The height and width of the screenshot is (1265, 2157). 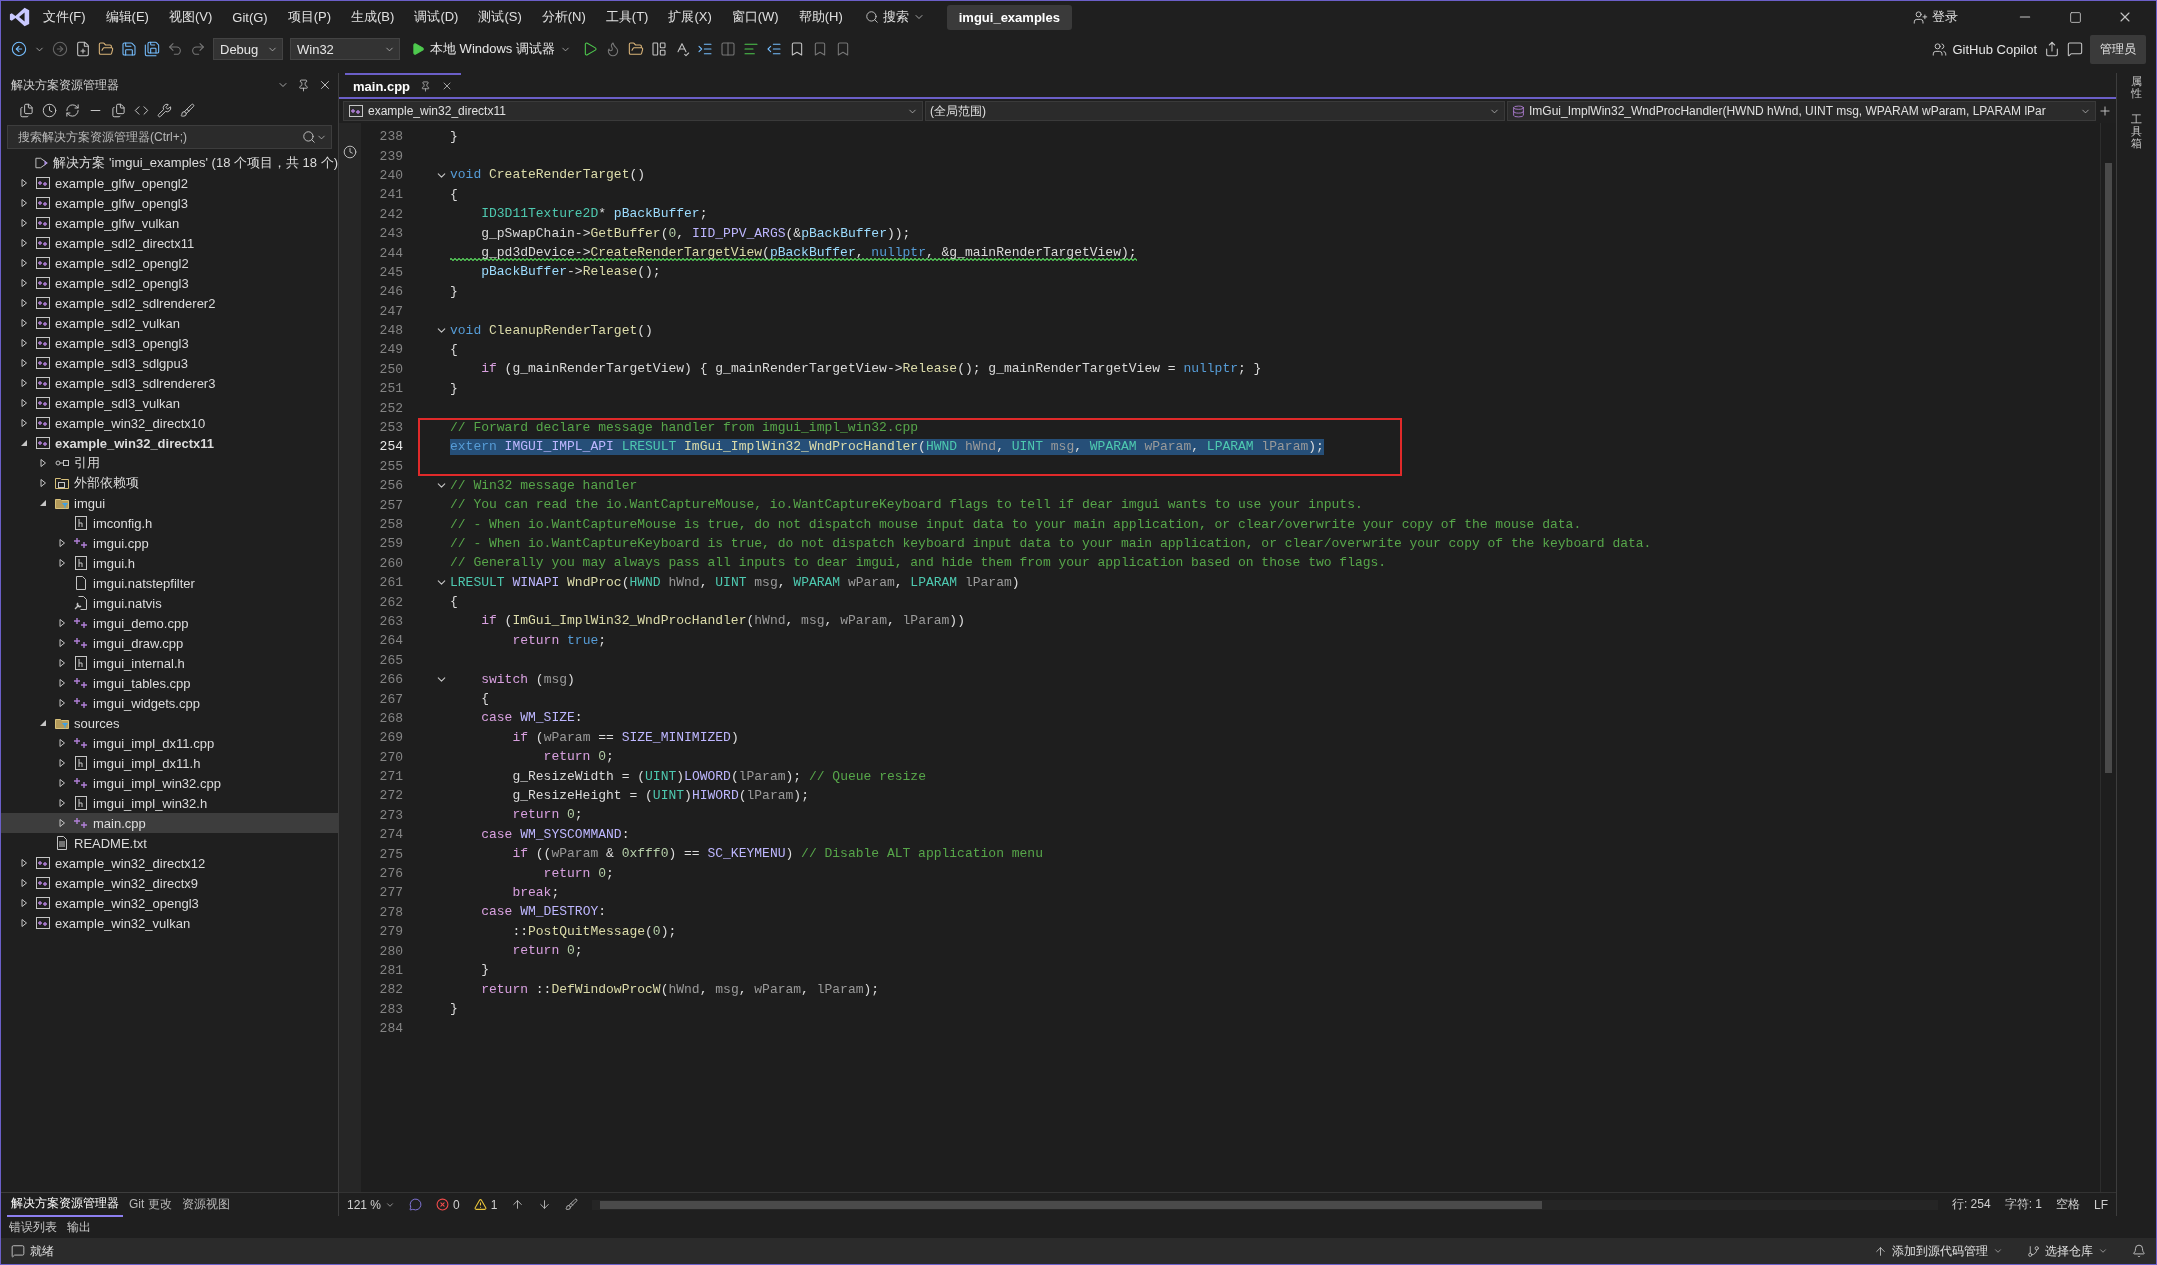 What do you see at coordinates (198, 49) in the screenshot?
I see `redo-icon` at bounding box center [198, 49].